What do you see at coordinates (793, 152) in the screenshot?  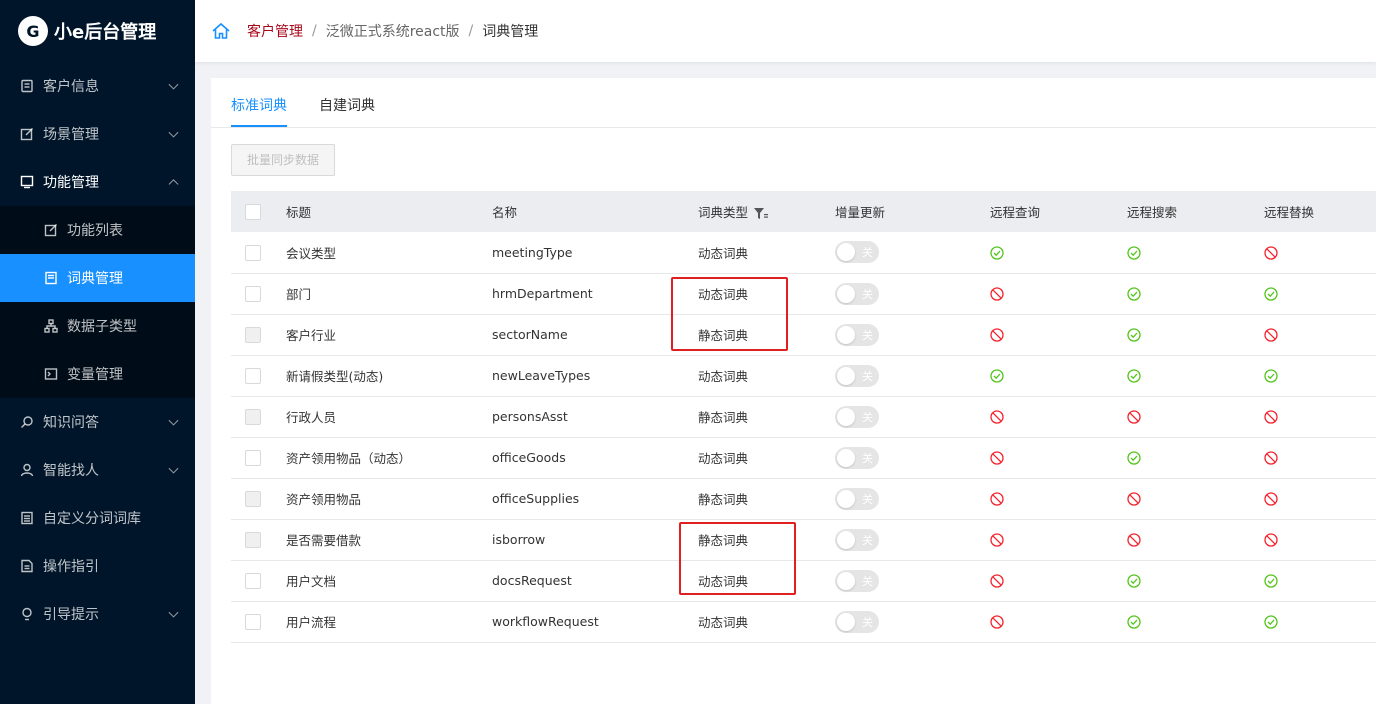 I see `toolbar: 批量同步数据` at bounding box center [793, 152].